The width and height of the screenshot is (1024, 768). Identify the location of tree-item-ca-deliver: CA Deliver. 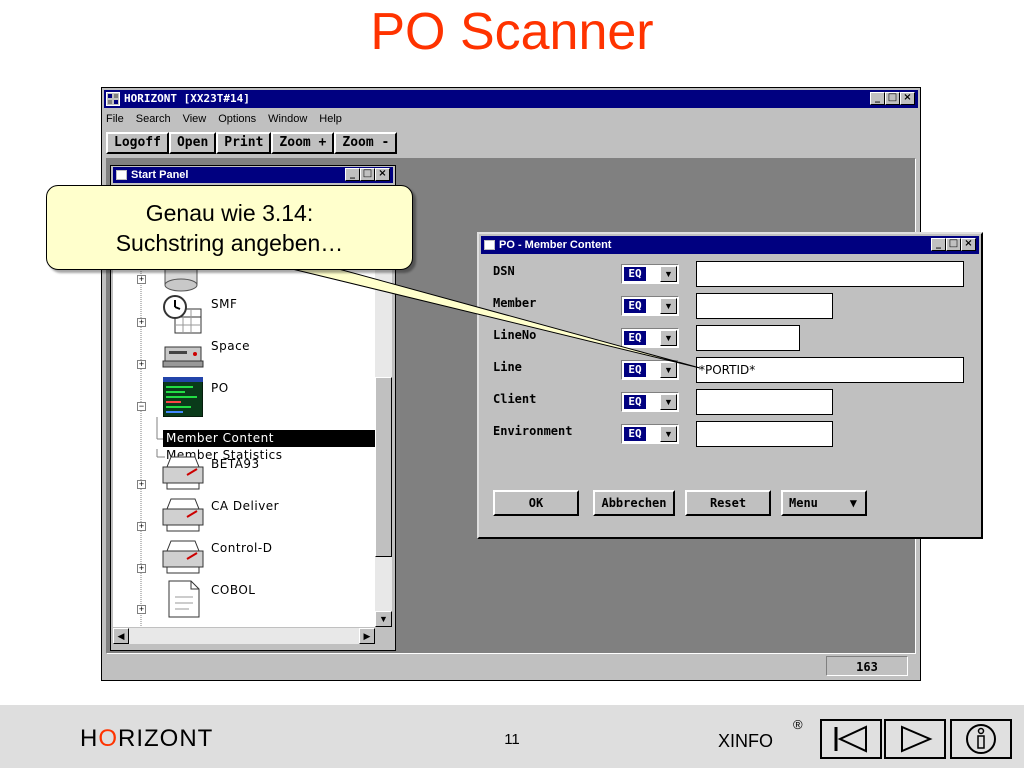
(245, 506).